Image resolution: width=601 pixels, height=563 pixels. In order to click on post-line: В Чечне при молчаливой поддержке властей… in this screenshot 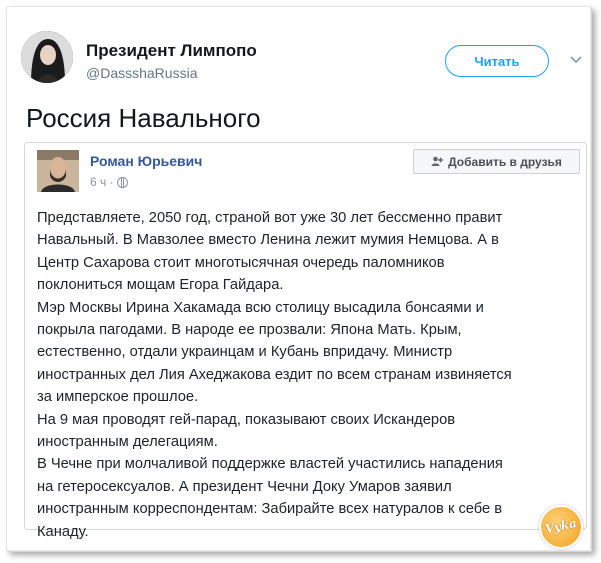, I will do `click(270, 464)`.